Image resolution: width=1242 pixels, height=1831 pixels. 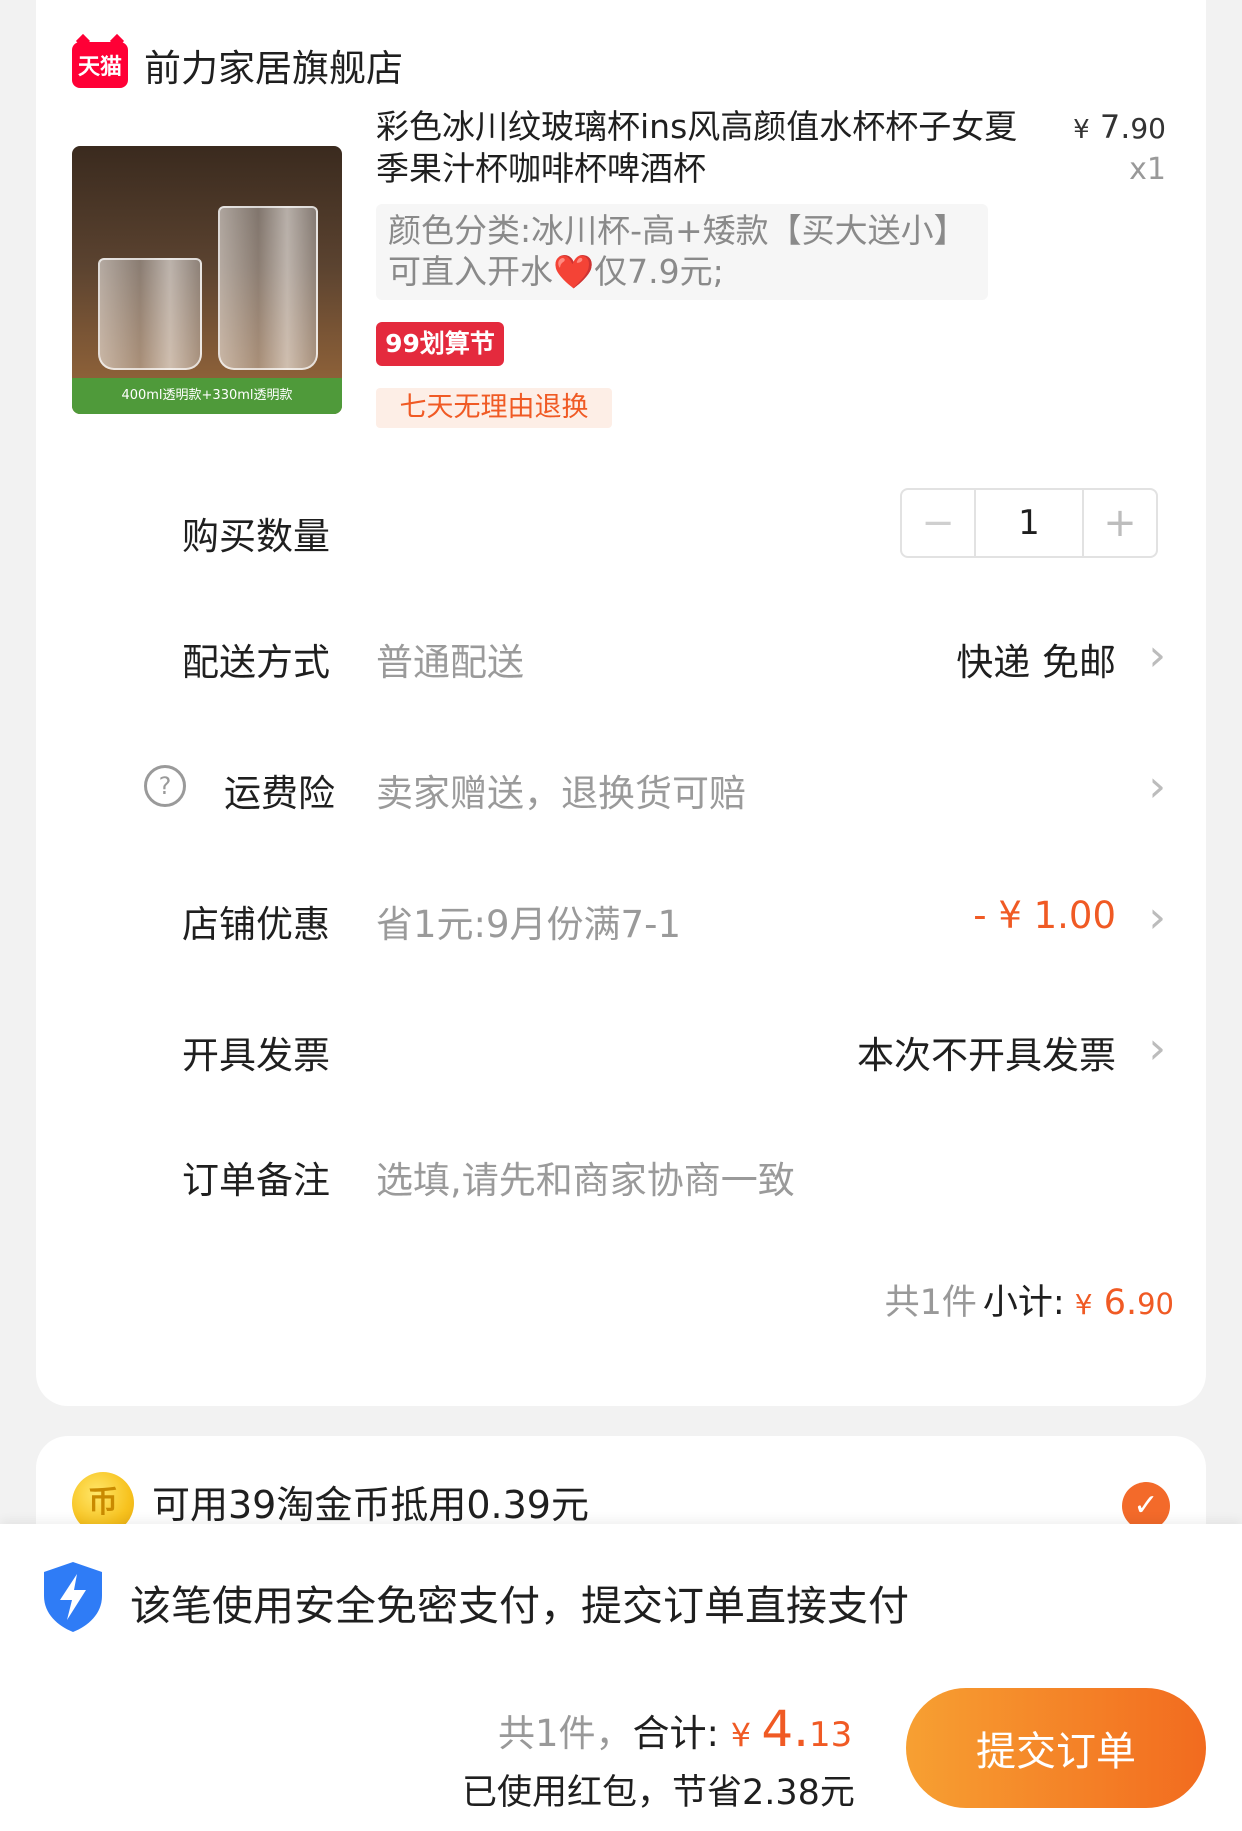 What do you see at coordinates (658, 1793) in the screenshot?
I see `red-packet-savings: 已使用红包，节省2.38元` at bounding box center [658, 1793].